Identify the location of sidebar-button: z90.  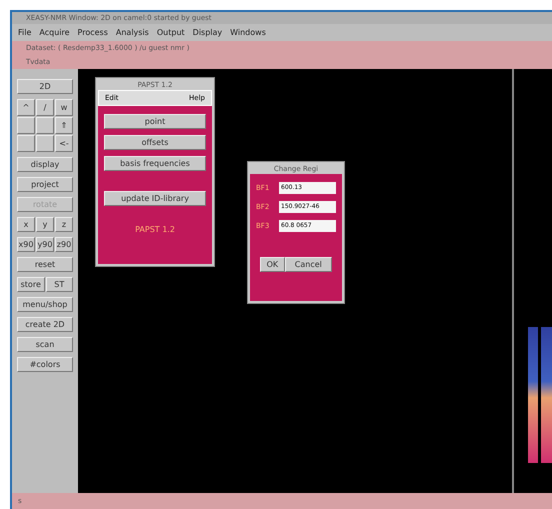
(64, 244).